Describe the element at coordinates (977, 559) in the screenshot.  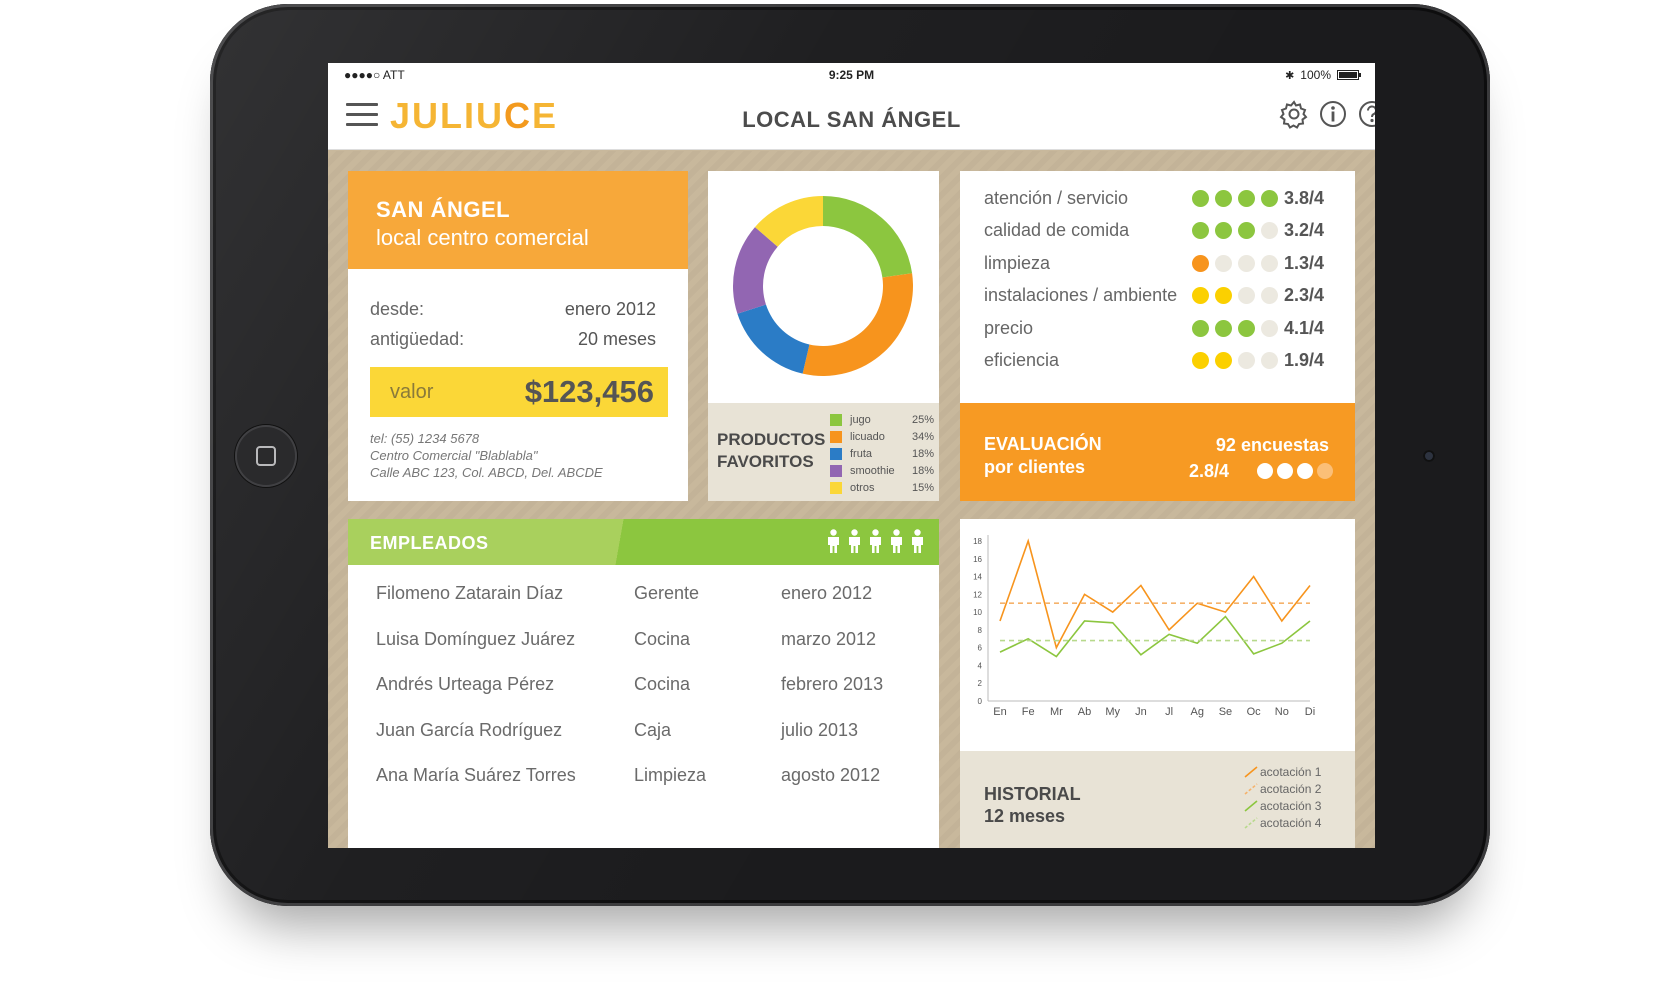
I see `y-tick-label: 16` at that location.